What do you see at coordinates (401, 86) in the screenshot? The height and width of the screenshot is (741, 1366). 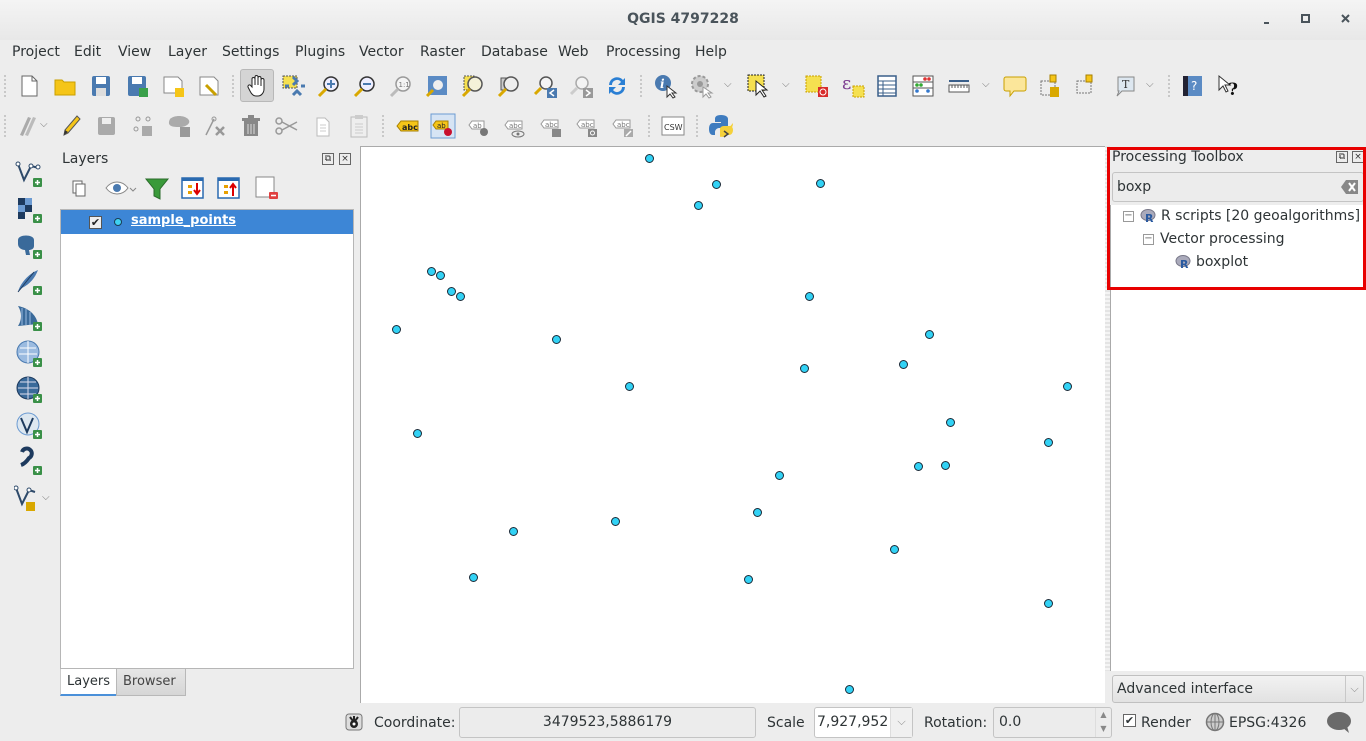 I see `zoom-native-button: 1:1` at bounding box center [401, 86].